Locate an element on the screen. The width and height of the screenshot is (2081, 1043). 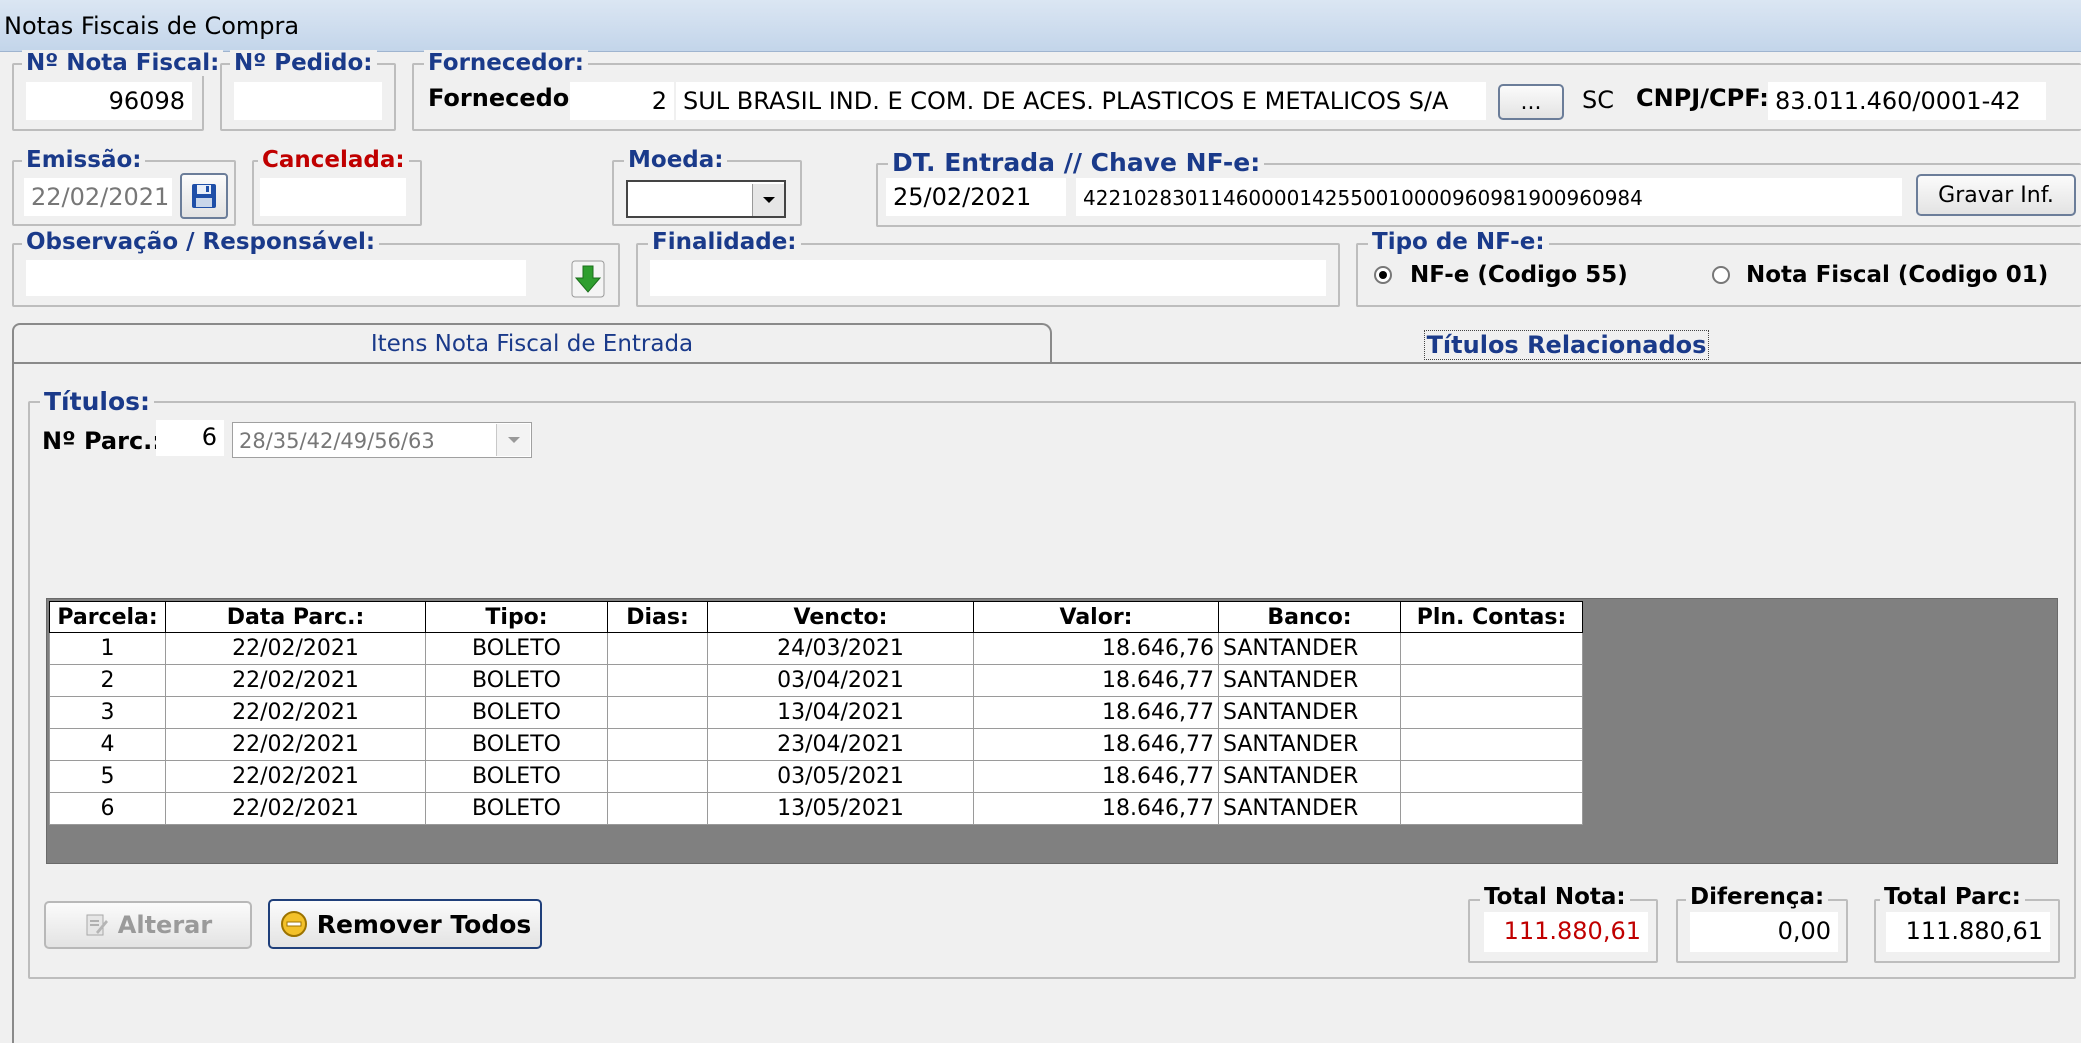
window-titlebar: Notas Fiscais de Compra is located at coordinates (1040, 26).